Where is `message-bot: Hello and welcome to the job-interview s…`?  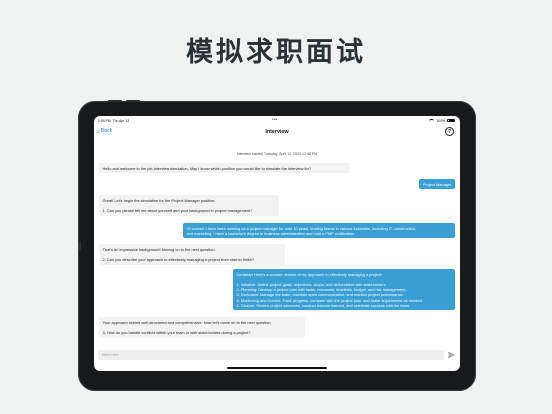
message-bot: Hello and welcome to the job-interview s… is located at coordinates (224, 168).